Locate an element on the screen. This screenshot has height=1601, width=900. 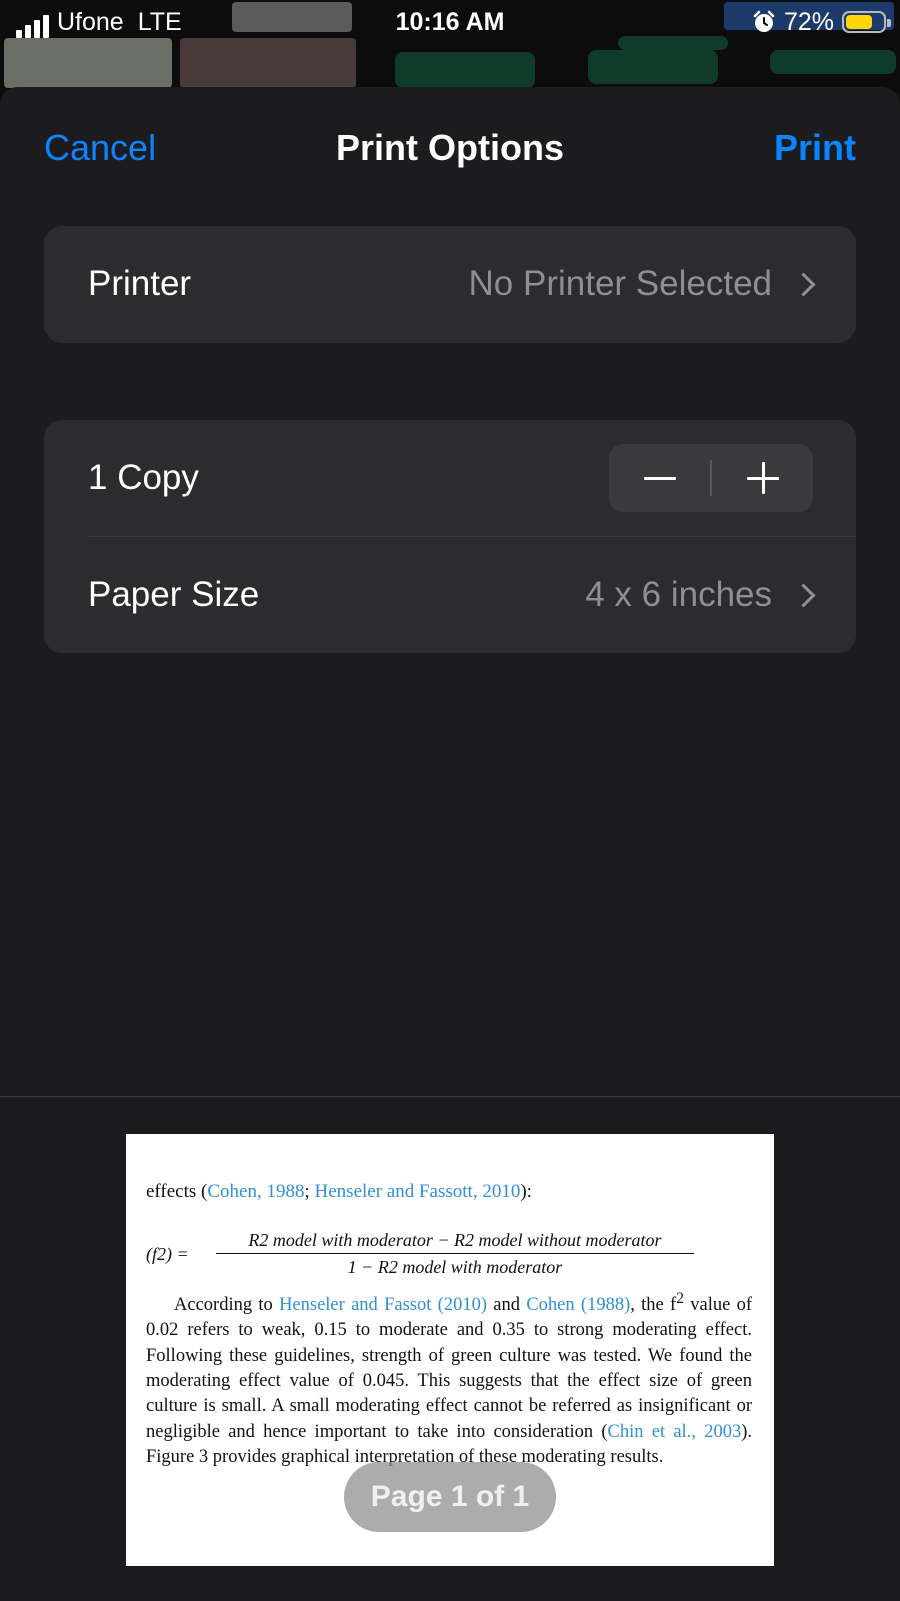
printer-group: Printer No Printer Selected is located at coordinates (450, 284).